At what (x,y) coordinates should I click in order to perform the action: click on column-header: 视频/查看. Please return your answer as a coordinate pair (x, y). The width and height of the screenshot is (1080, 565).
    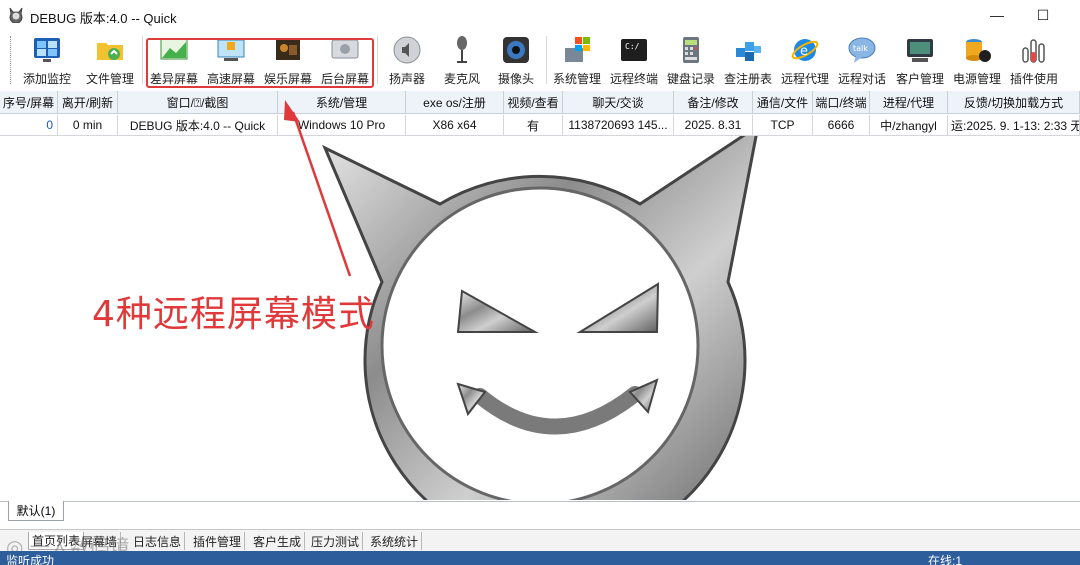
    Looking at the image, I should click on (533, 102).